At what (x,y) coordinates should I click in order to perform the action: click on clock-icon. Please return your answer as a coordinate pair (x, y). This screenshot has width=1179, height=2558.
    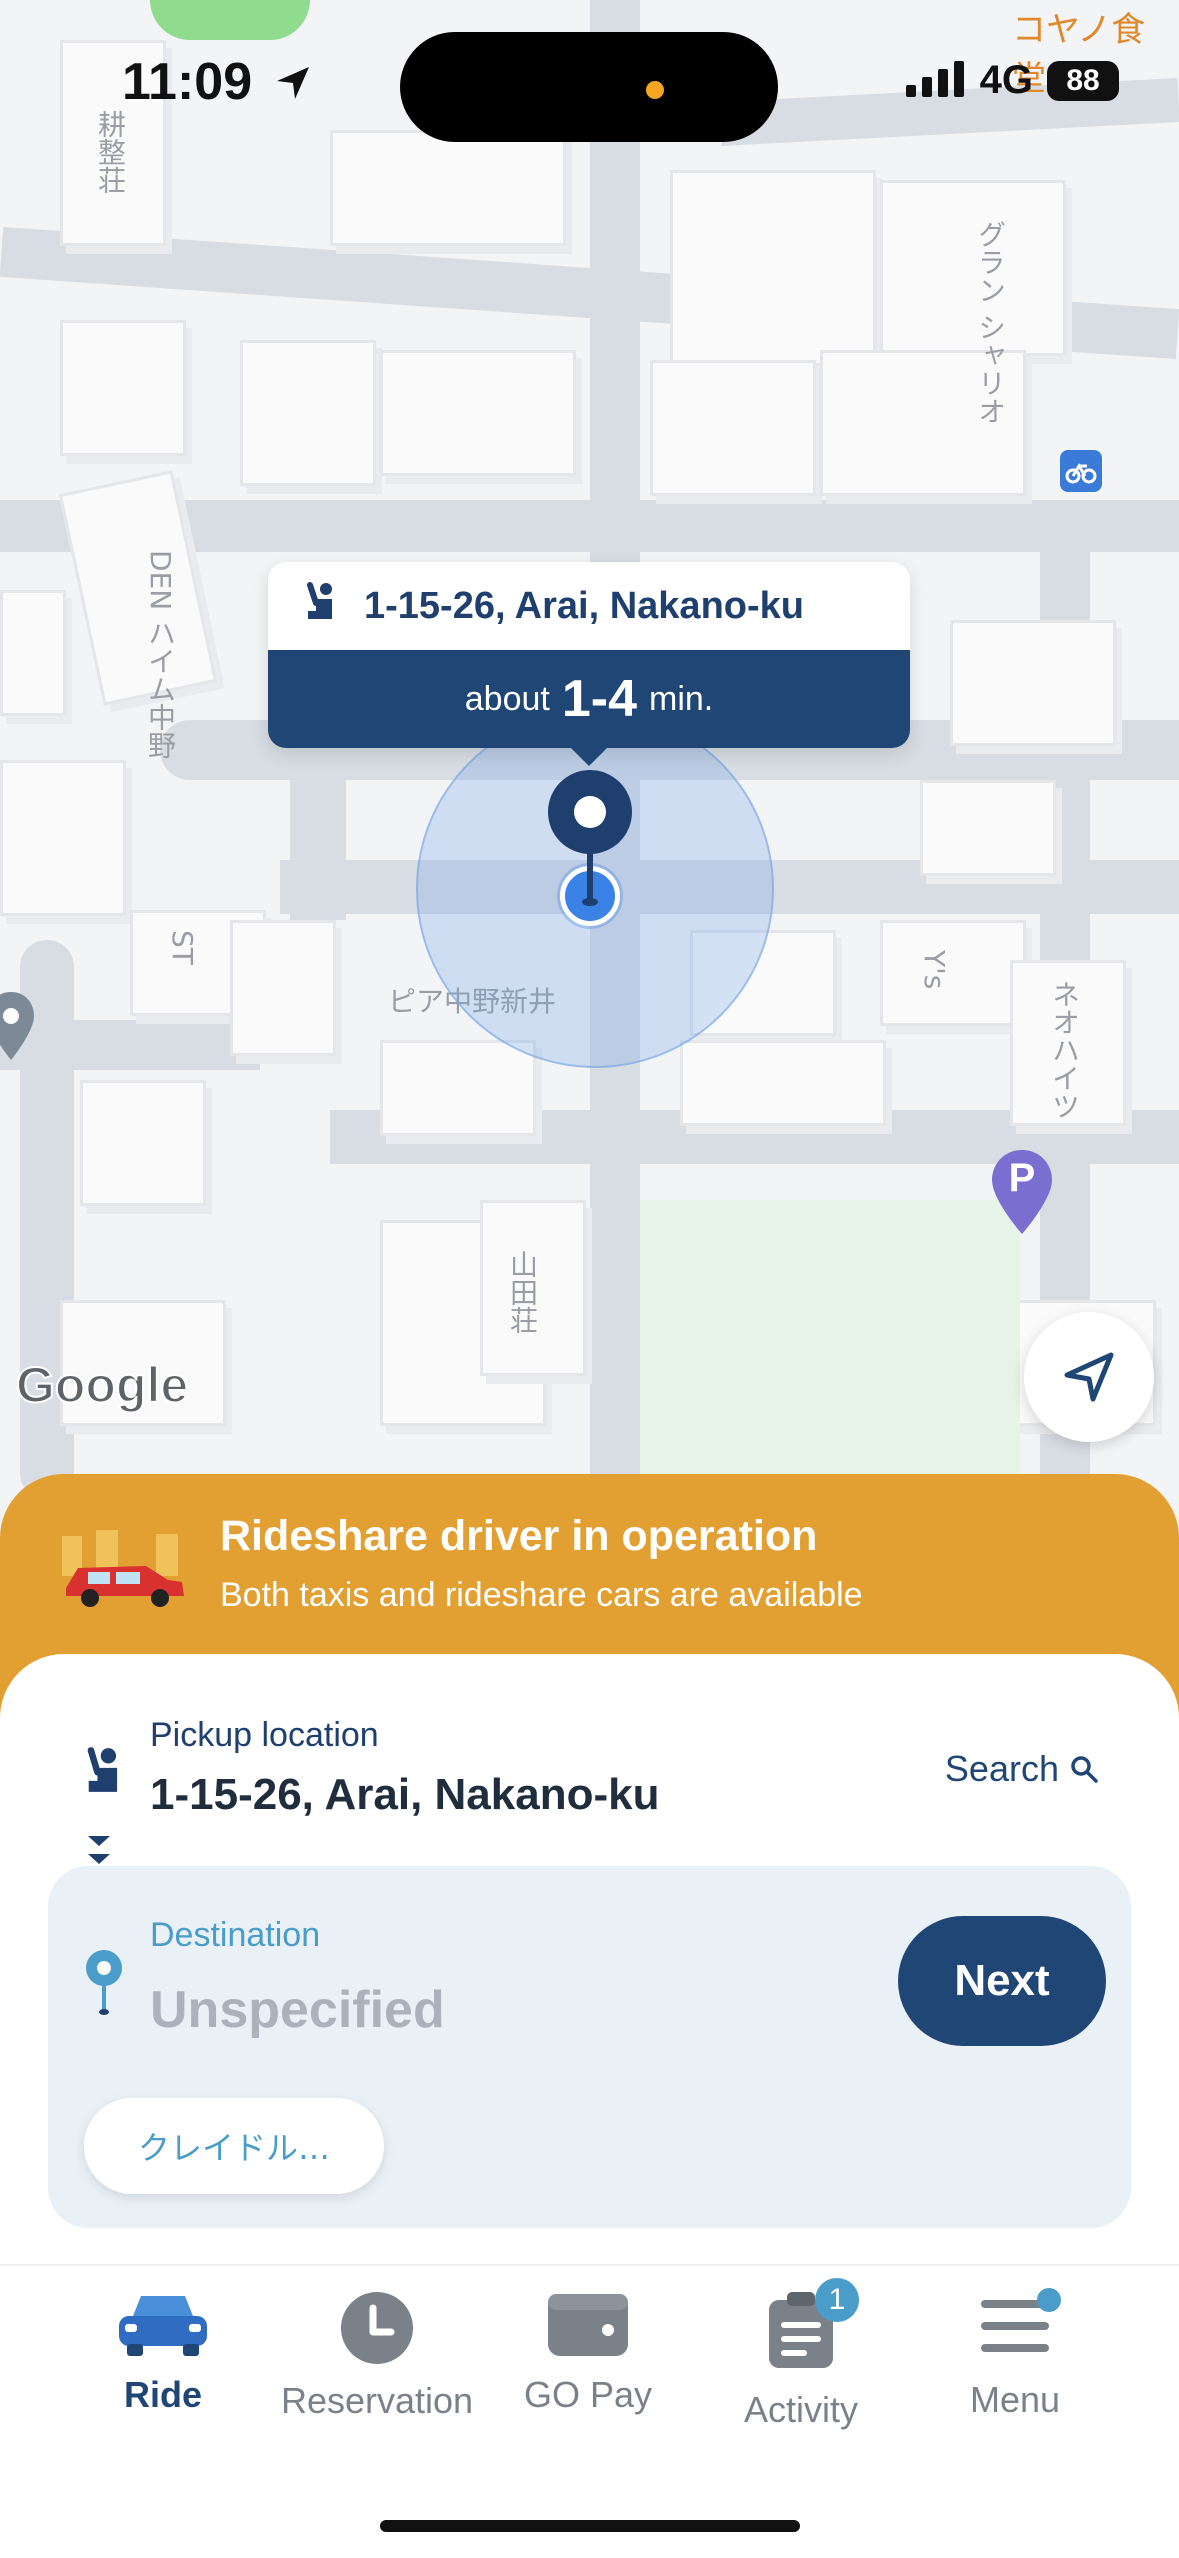
    Looking at the image, I should click on (377, 2328).